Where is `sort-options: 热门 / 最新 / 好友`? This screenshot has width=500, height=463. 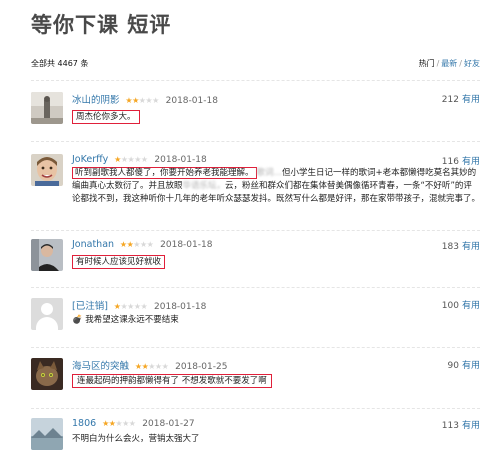 sort-options: 热门 / 最新 / 好友 is located at coordinates (449, 63).